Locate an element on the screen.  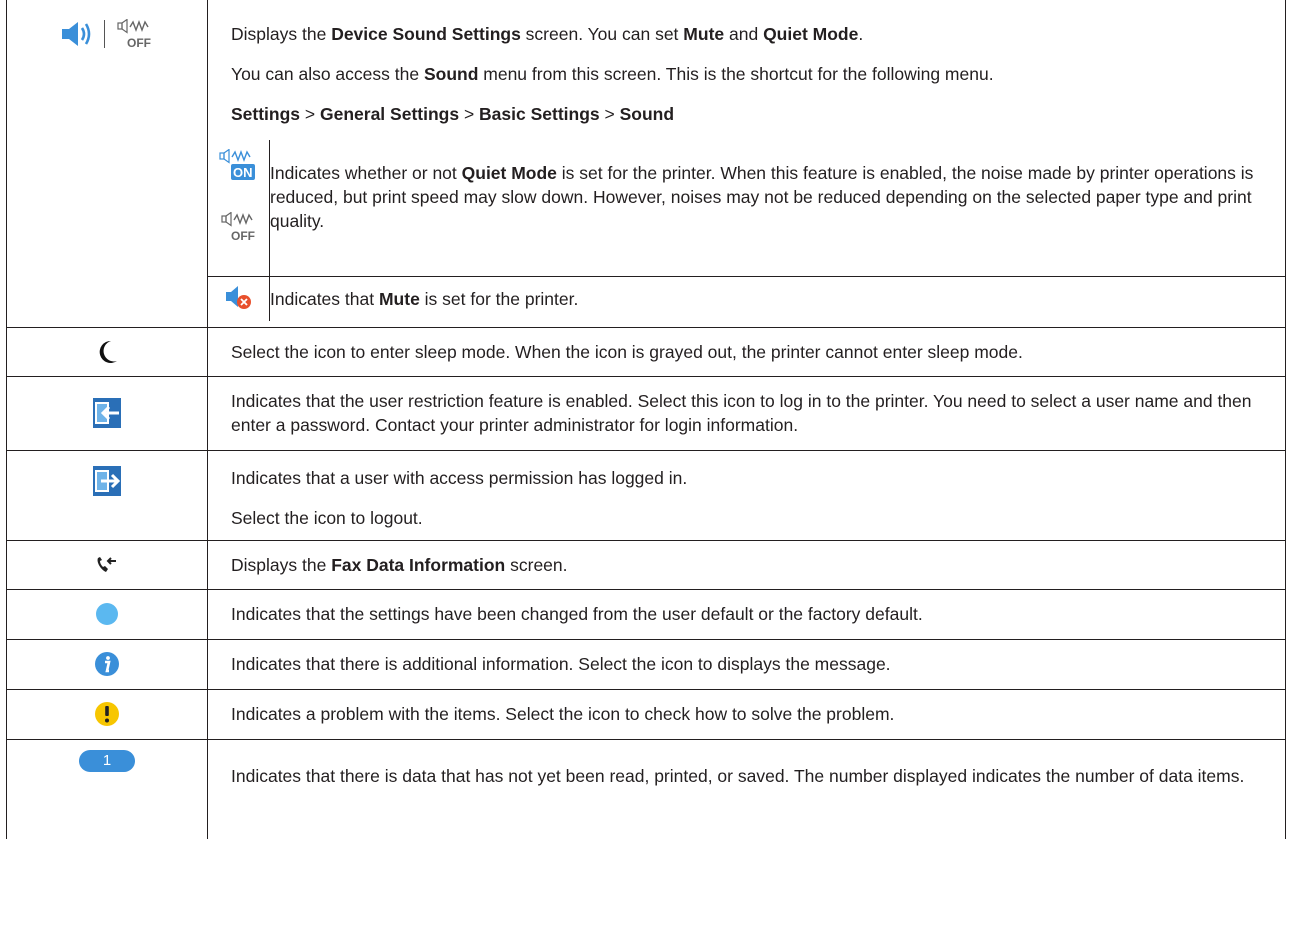
icon-cell-info is located at coordinates (107, 664).